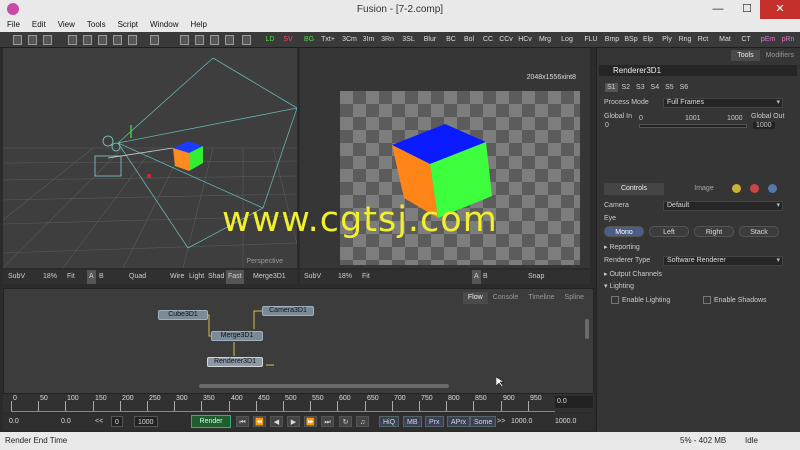 The image size is (800, 450). What do you see at coordinates (14, 421) in the screenshot?
I see `global-start-field: 0.0` at bounding box center [14, 421].